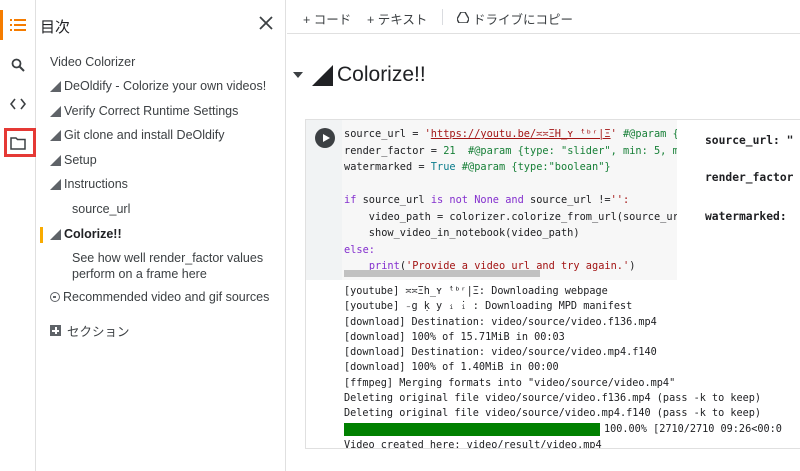 This screenshot has width=800, height=471. Describe the element at coordinates (144, 135) in the screenshot. I see `toc-item-label: Git clone and install DeOldify` at that location.